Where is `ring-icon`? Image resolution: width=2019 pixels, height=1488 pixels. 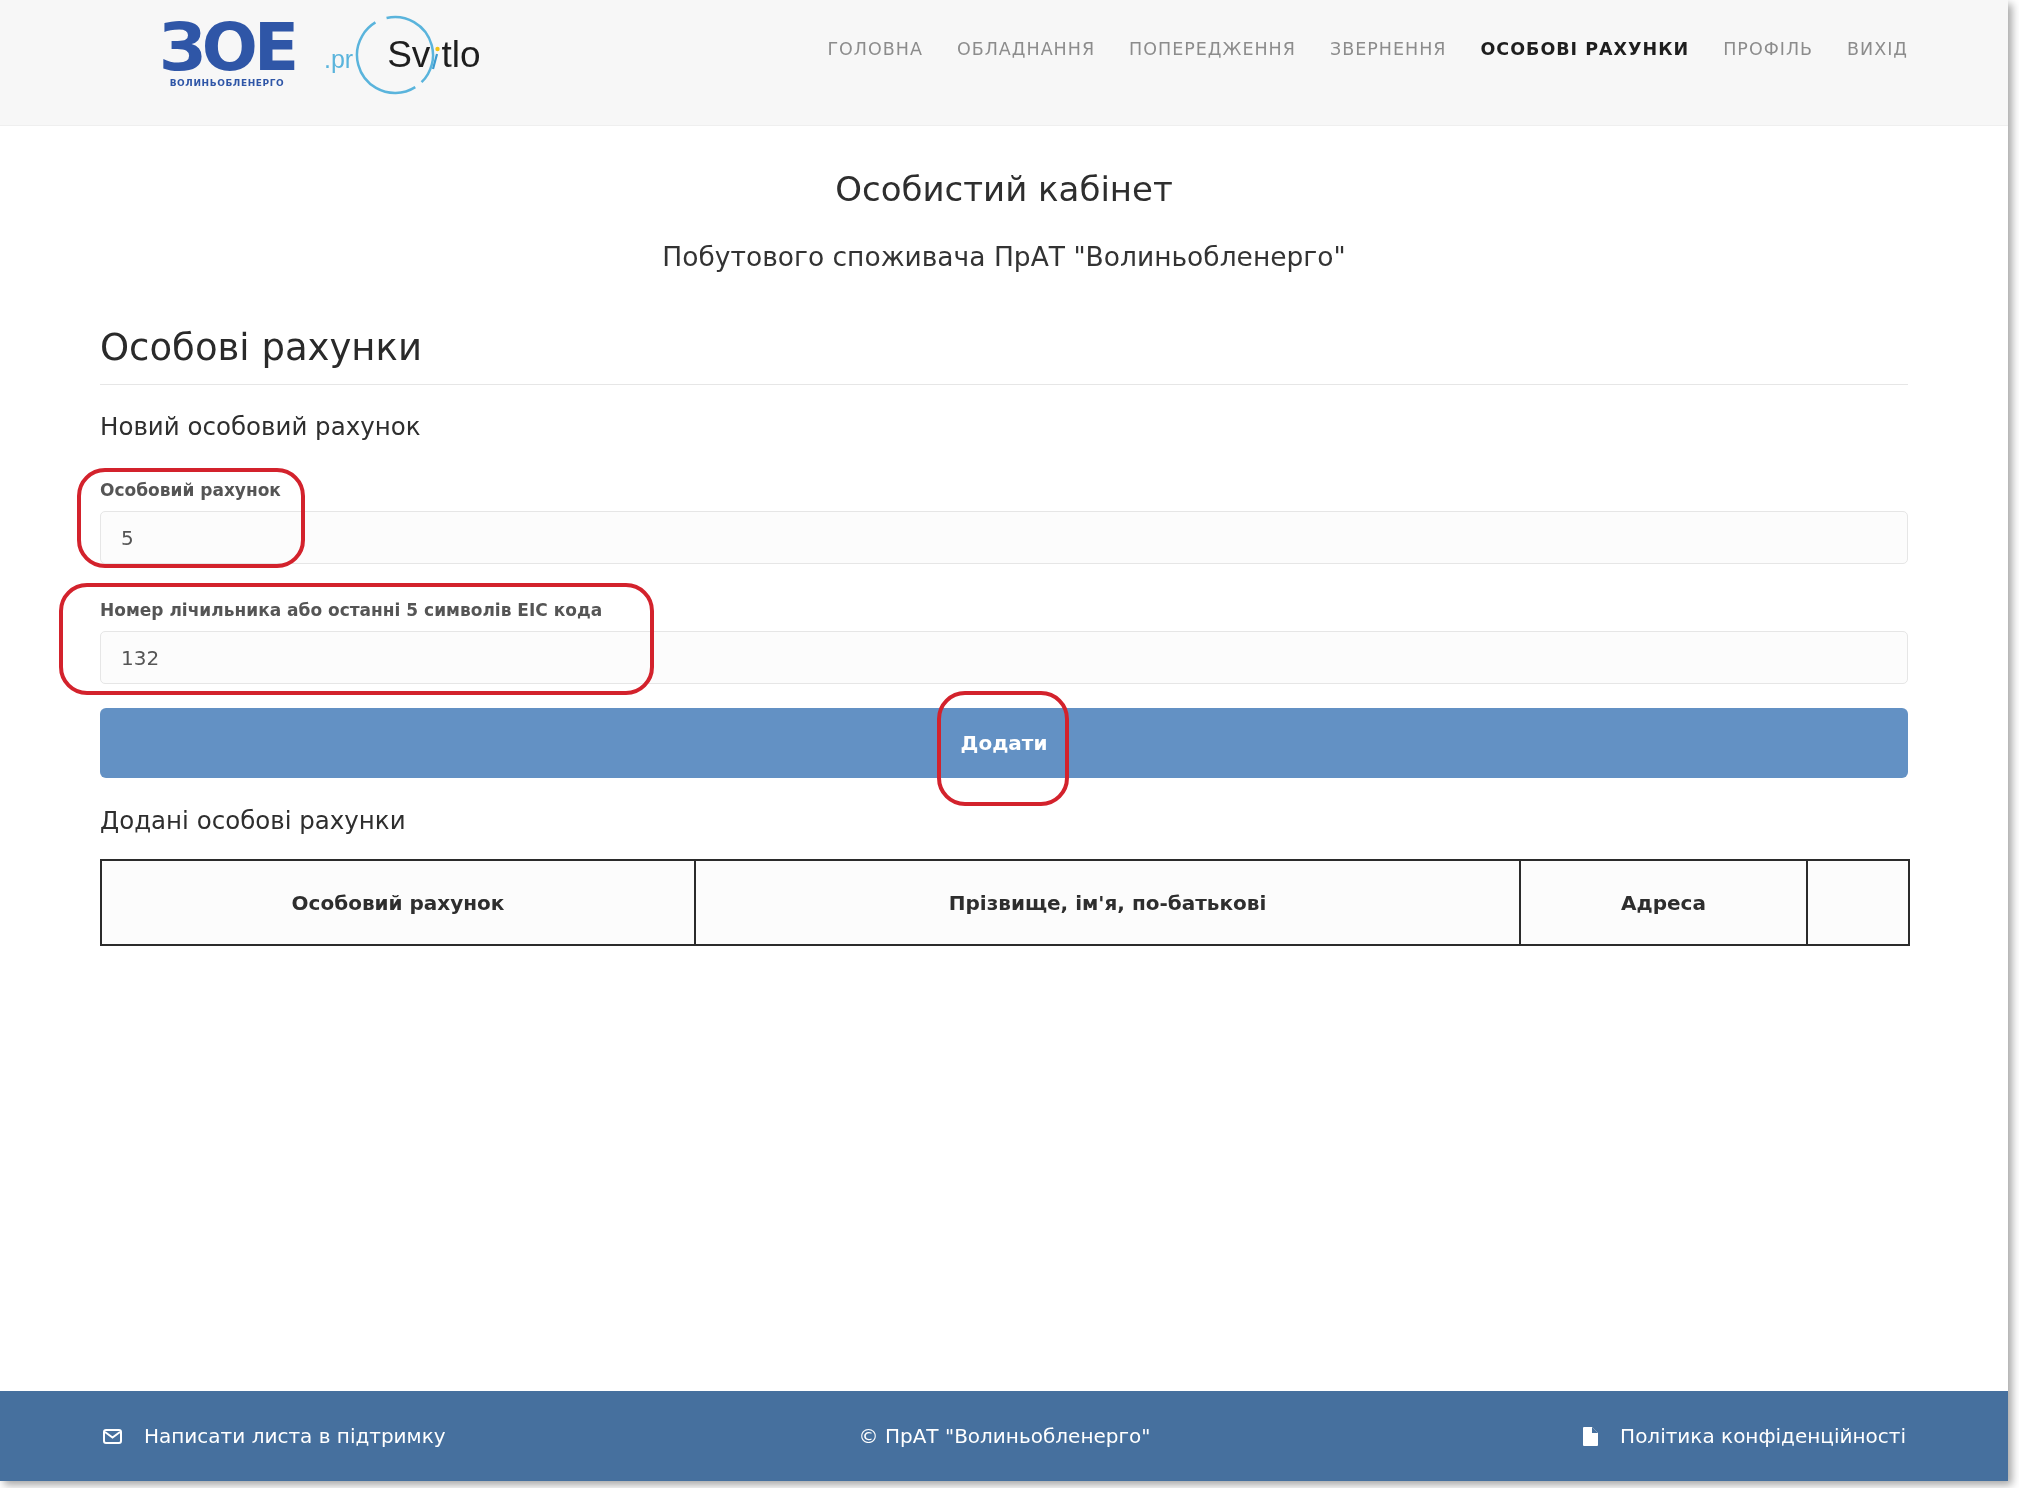 ring-icon is located at coordinates (395, 55).